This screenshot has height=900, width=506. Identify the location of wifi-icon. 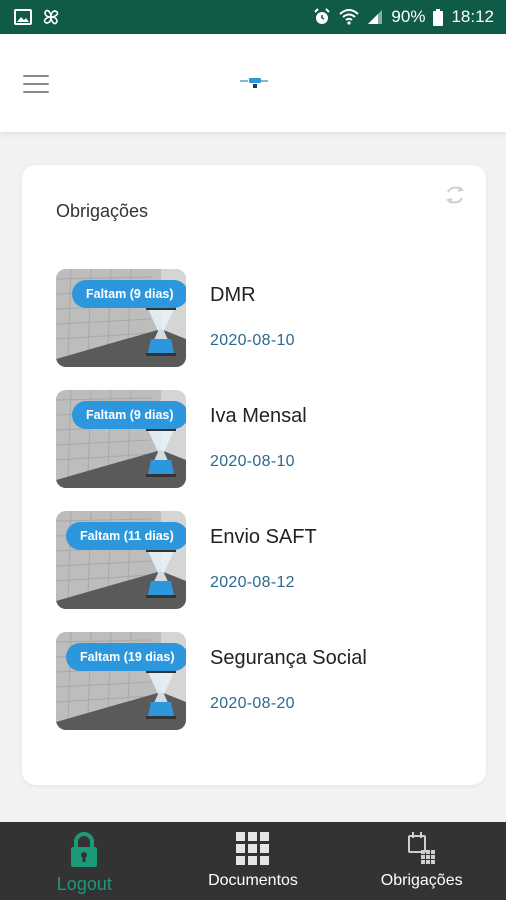
(349, 17).